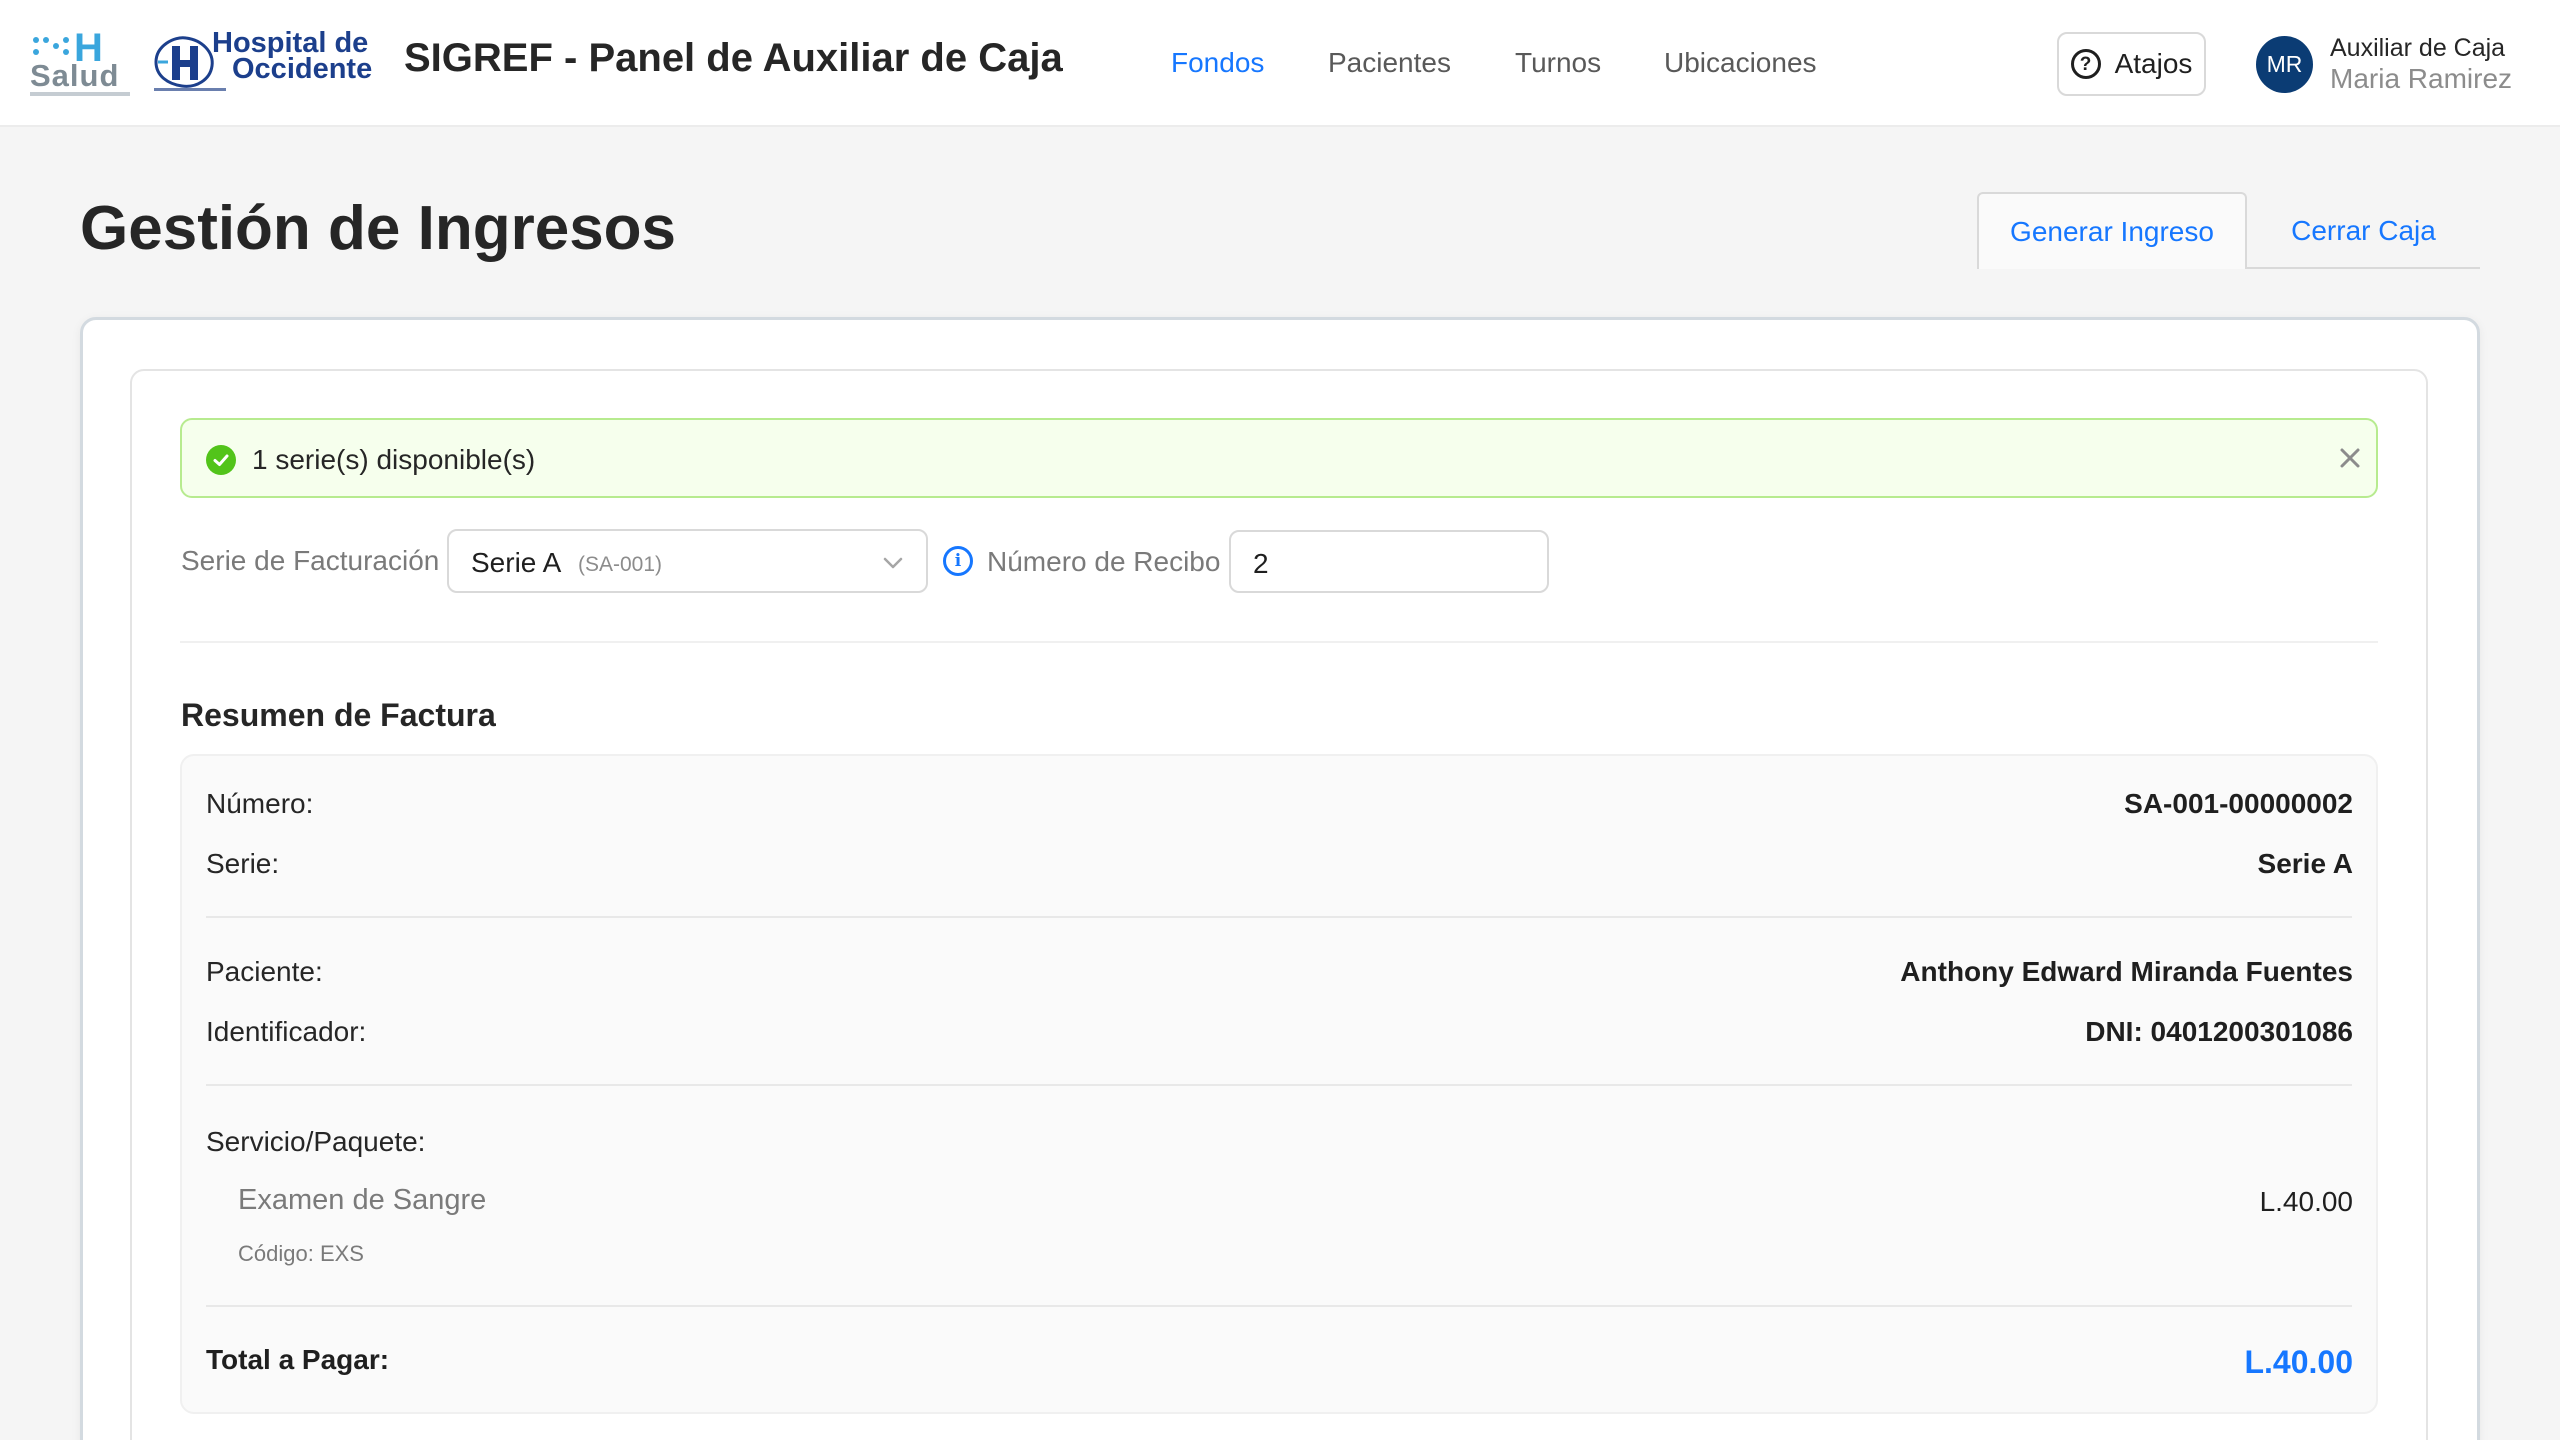 Image resolution: width=2560 pixels, height=1440 pixels. I want to click on series-select-code: (SA-001), so click(620, 564).